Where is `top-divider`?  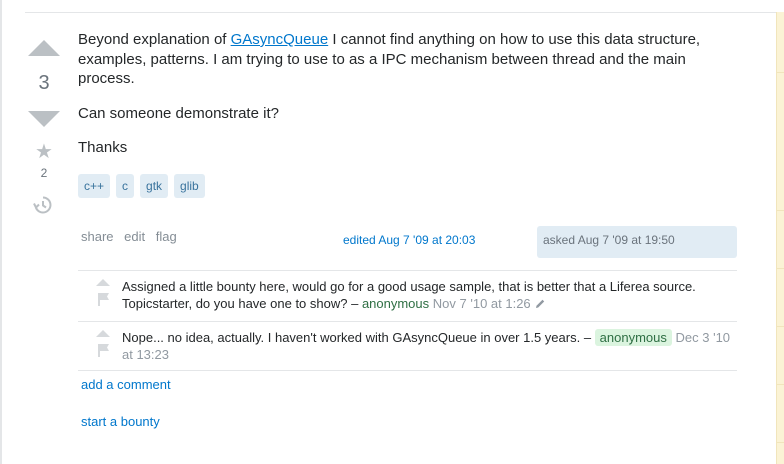
top-divider is located at coordinates (404, 12).